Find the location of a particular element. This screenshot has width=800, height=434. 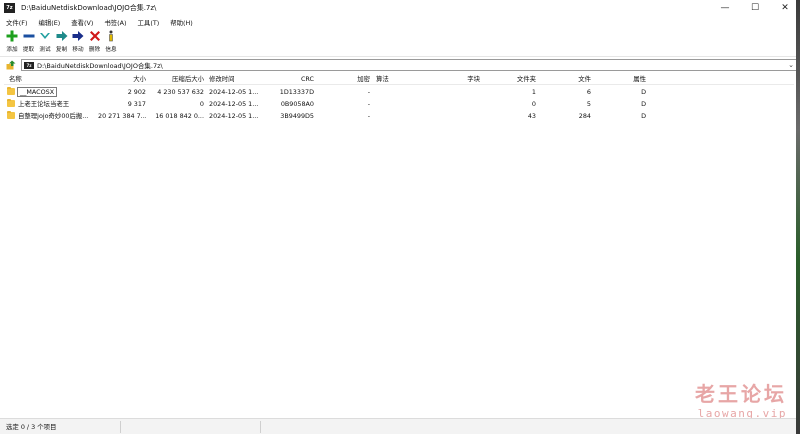

watermark: 老王论坛 laowang.vip is located at coordinates (741, 399).